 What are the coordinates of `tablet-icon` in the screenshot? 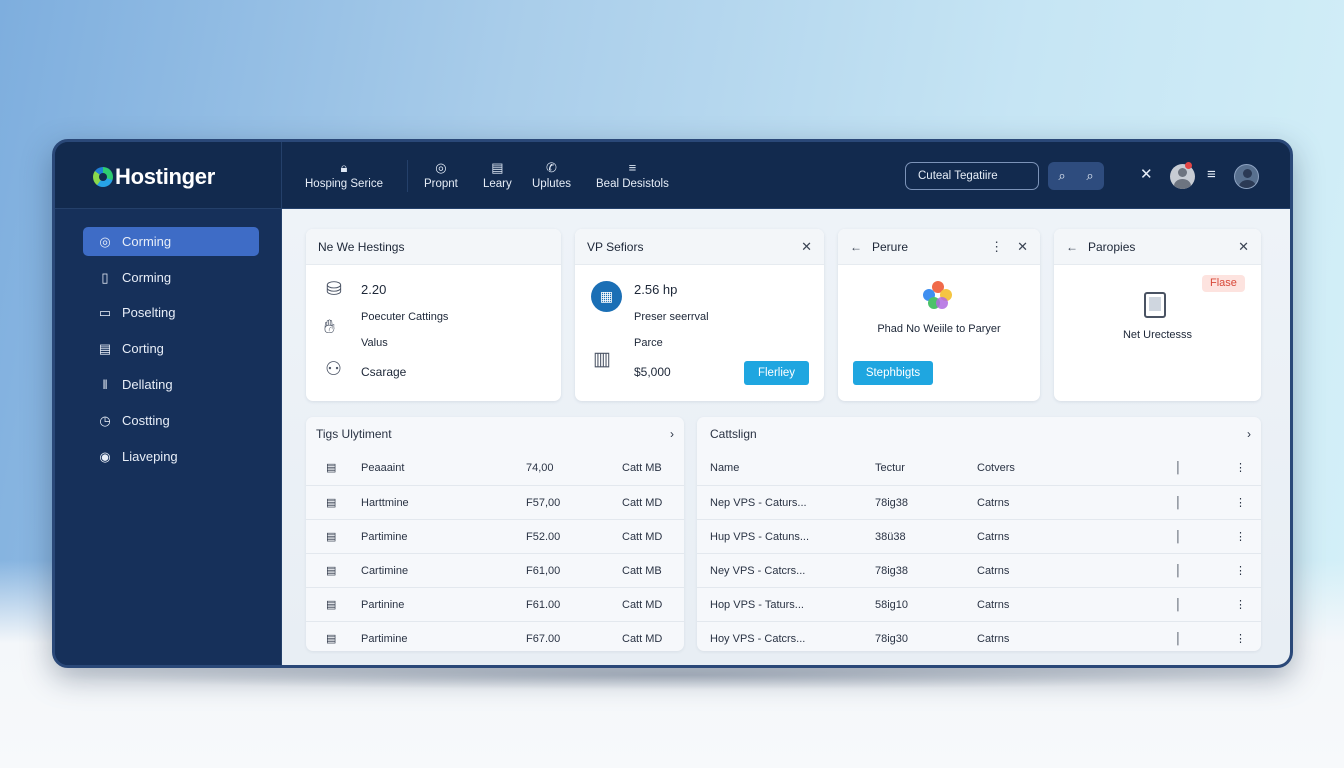 It's located at (1155, 305).